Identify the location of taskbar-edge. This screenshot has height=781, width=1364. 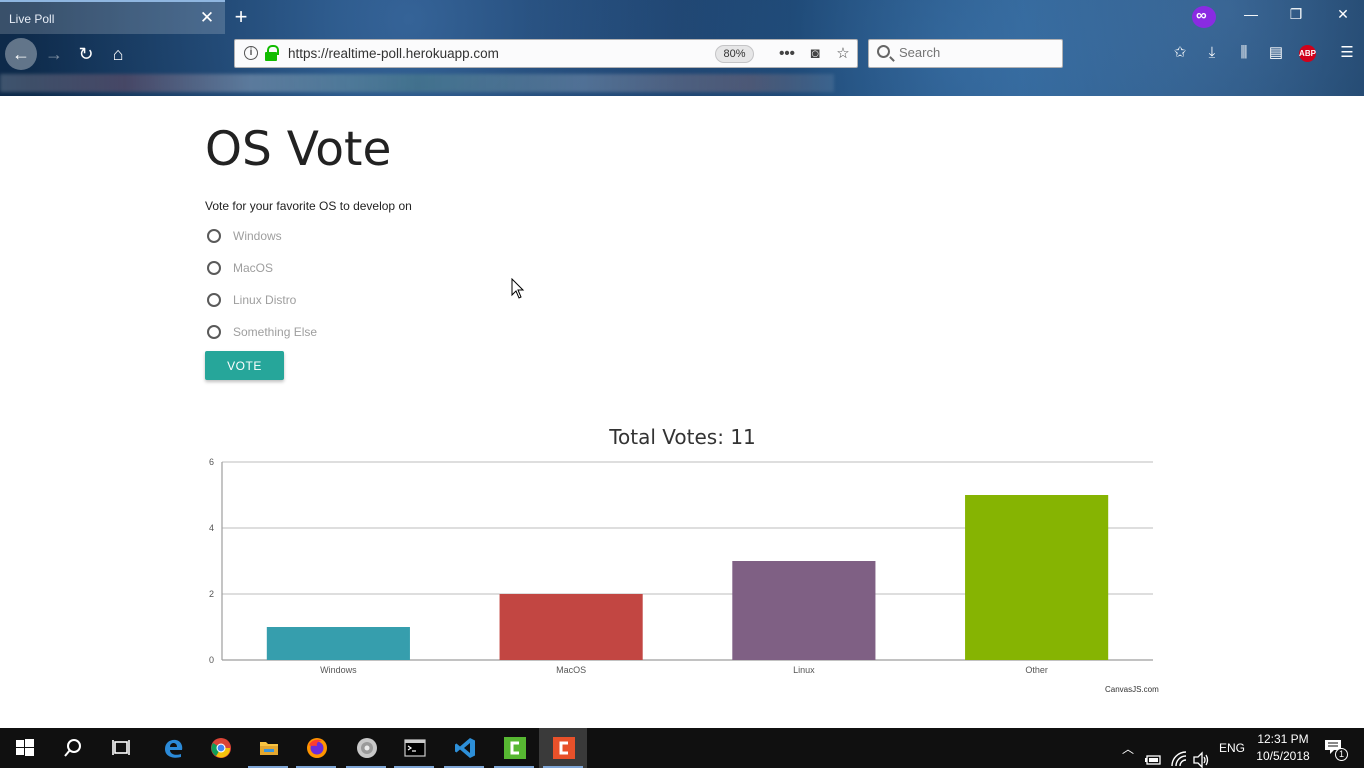
(172, 748).